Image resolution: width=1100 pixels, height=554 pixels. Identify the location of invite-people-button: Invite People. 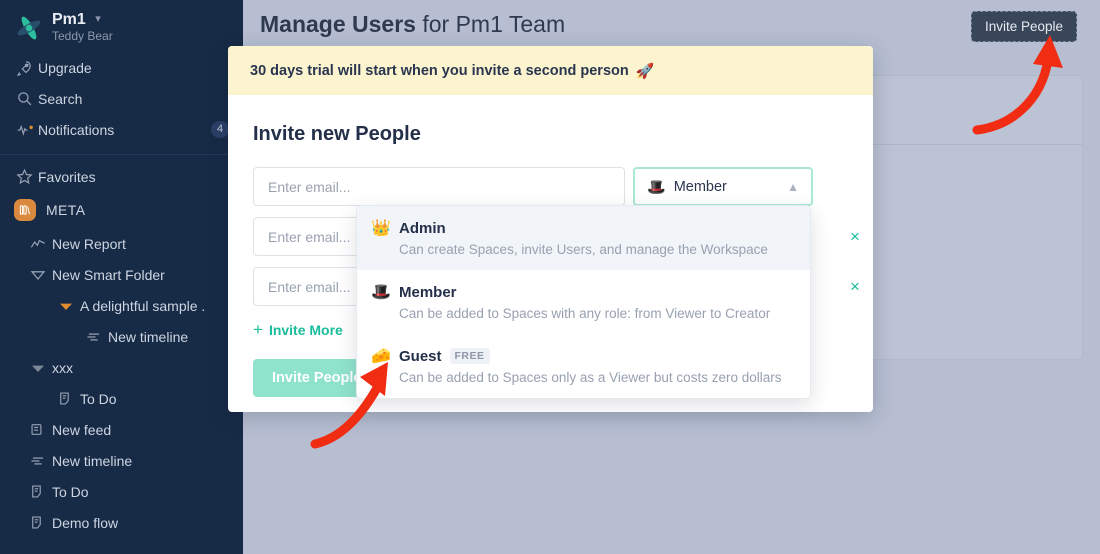
(1023, 26).